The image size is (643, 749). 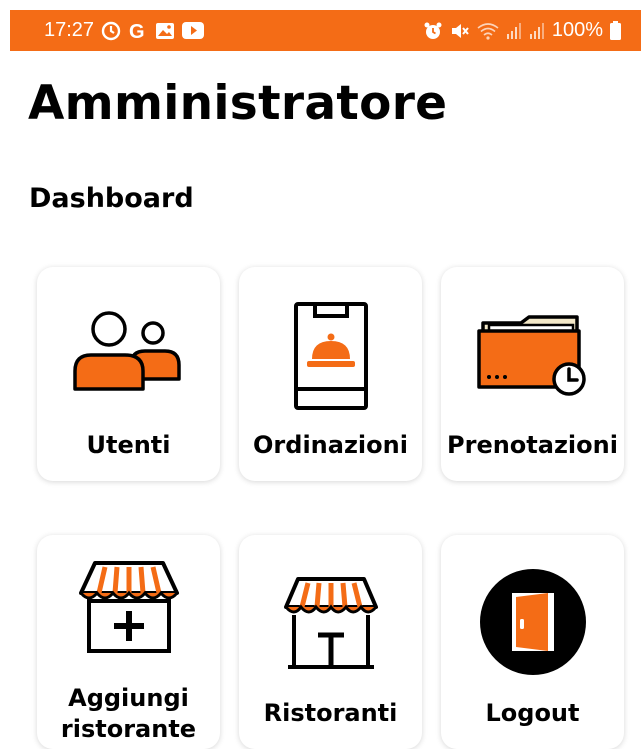 I want to click on tile-ristoranti: Ristoranti, so click(x=330, y=642).